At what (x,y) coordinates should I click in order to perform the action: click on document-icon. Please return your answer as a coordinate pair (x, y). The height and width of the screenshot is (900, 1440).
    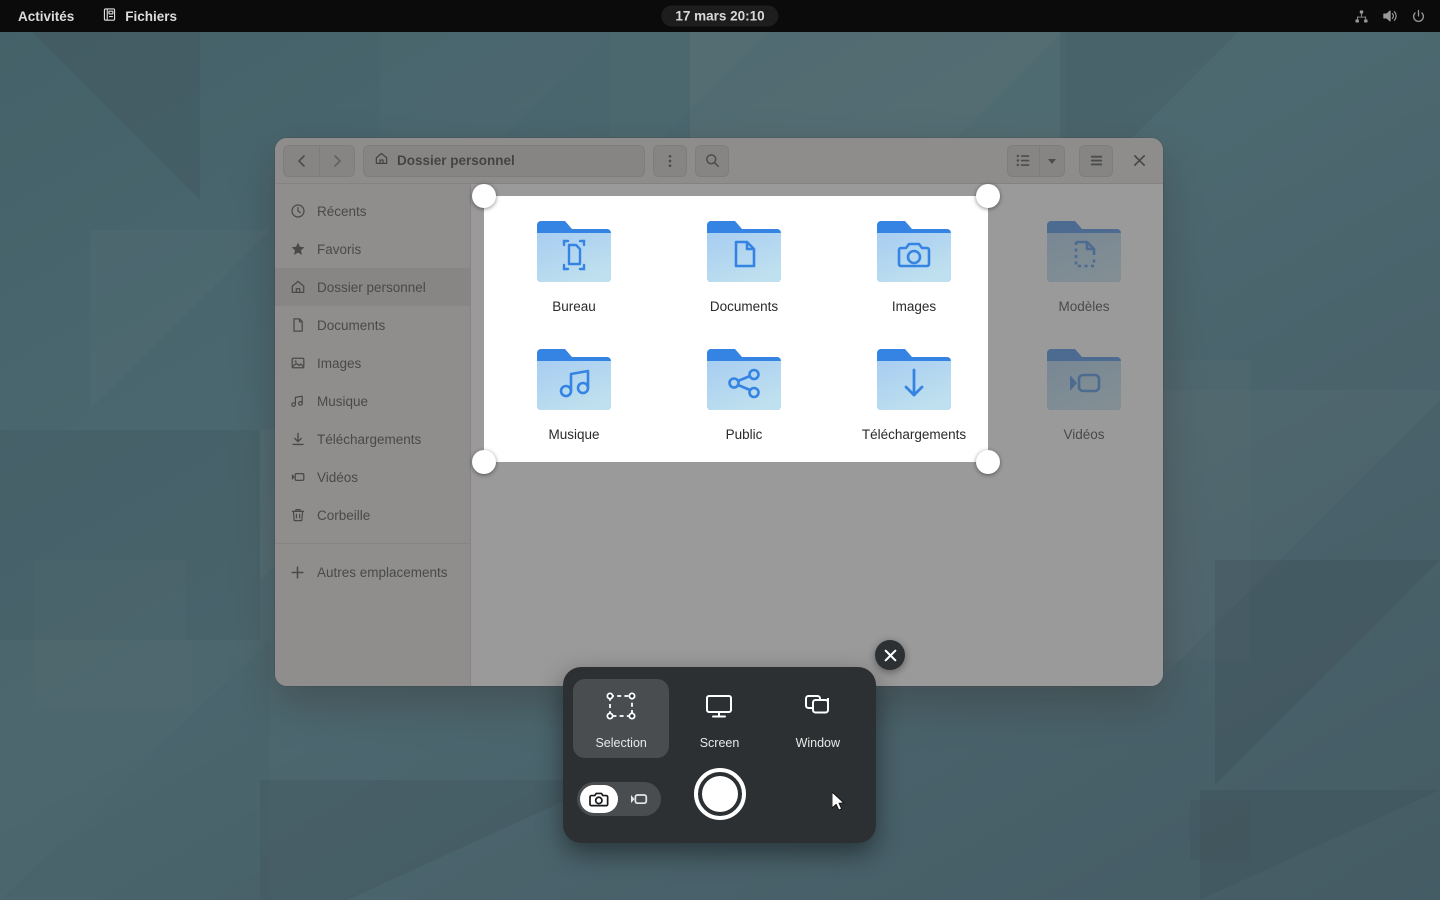
    Looking at the image, I should click on (297, 325).